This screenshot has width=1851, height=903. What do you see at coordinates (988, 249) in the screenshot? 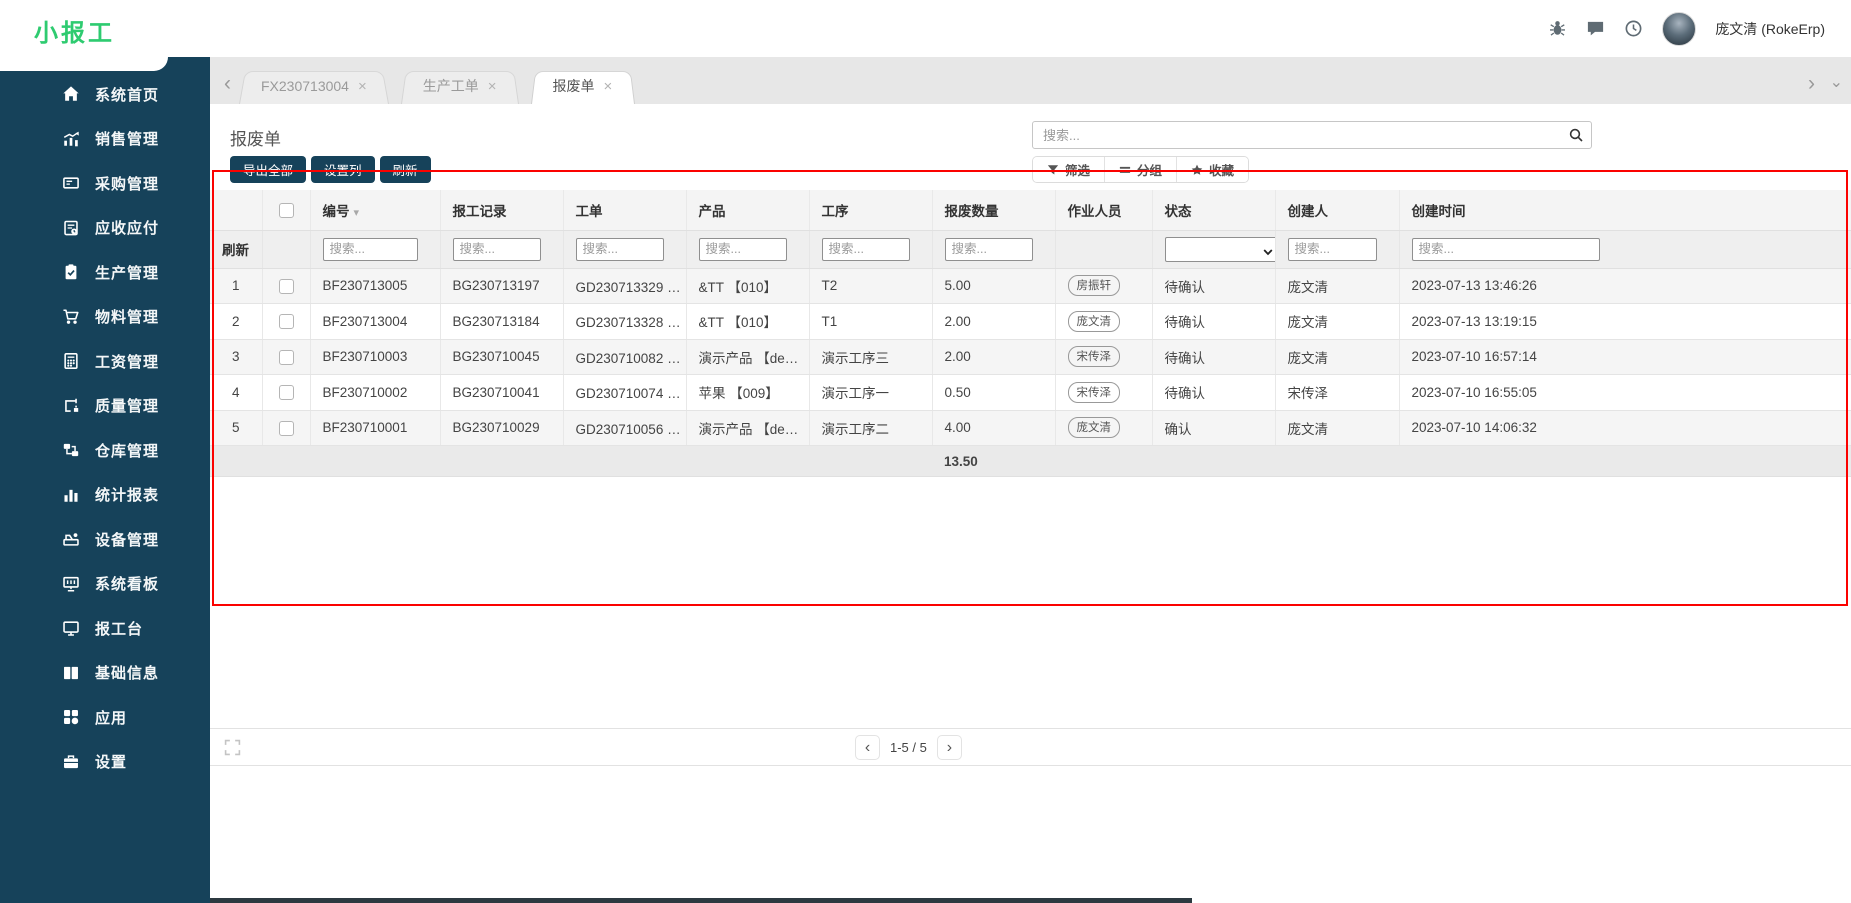
I see `filter-qty-input` at bounding box center [988, 249].